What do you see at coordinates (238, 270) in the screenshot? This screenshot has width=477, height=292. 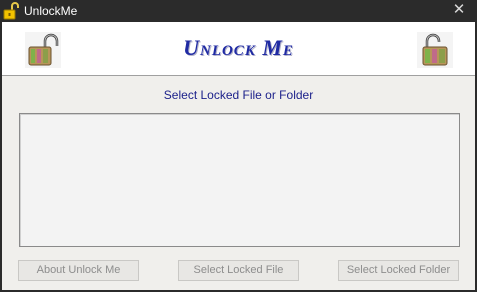 I see `select-file-button: Select Locked File` at bounding box center [238, 270].